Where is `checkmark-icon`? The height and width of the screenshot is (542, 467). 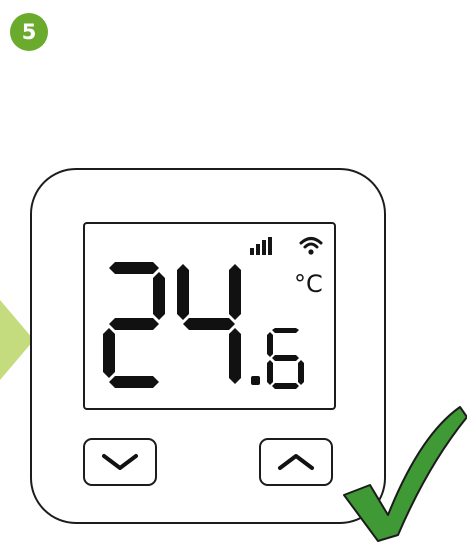
checkmark-icon is located at coordinates (405, 474).